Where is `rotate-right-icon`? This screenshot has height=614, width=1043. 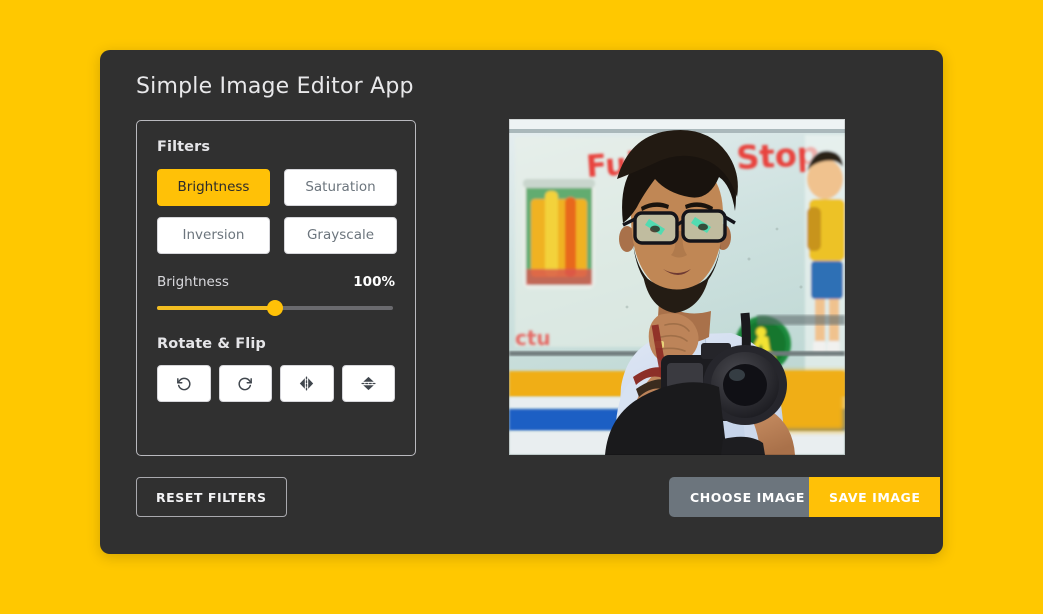
rotate-right-icon is located at coordinates (245, 383).